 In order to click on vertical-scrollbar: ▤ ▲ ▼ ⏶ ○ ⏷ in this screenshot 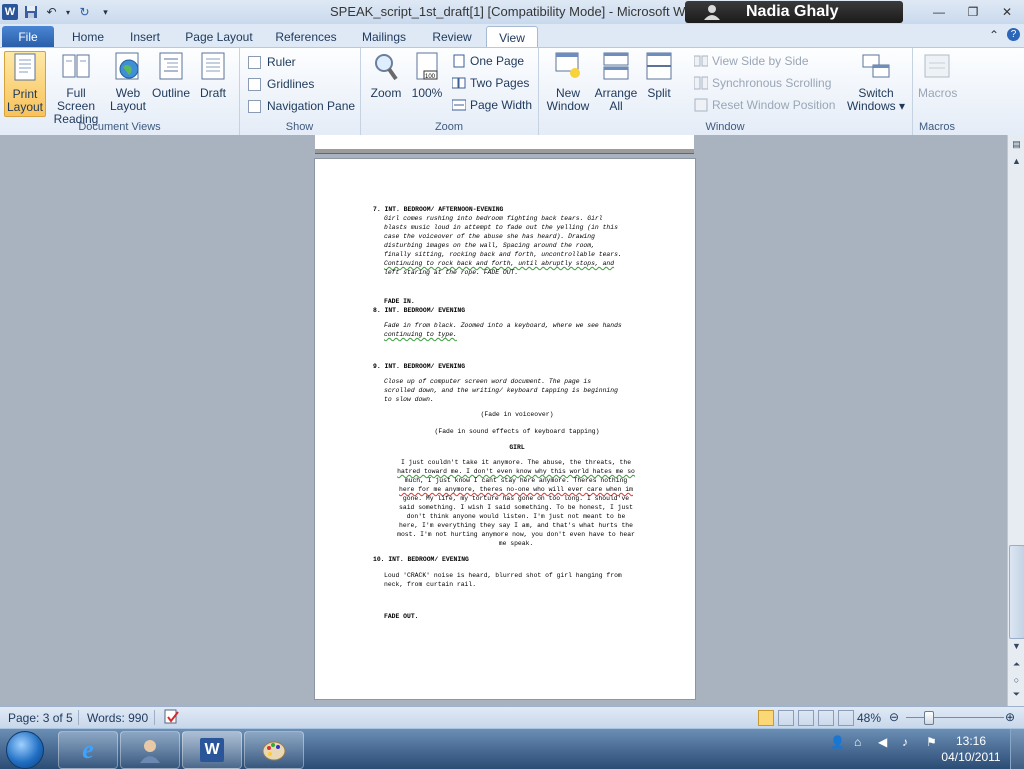, I will do `click(1015, 420)`.